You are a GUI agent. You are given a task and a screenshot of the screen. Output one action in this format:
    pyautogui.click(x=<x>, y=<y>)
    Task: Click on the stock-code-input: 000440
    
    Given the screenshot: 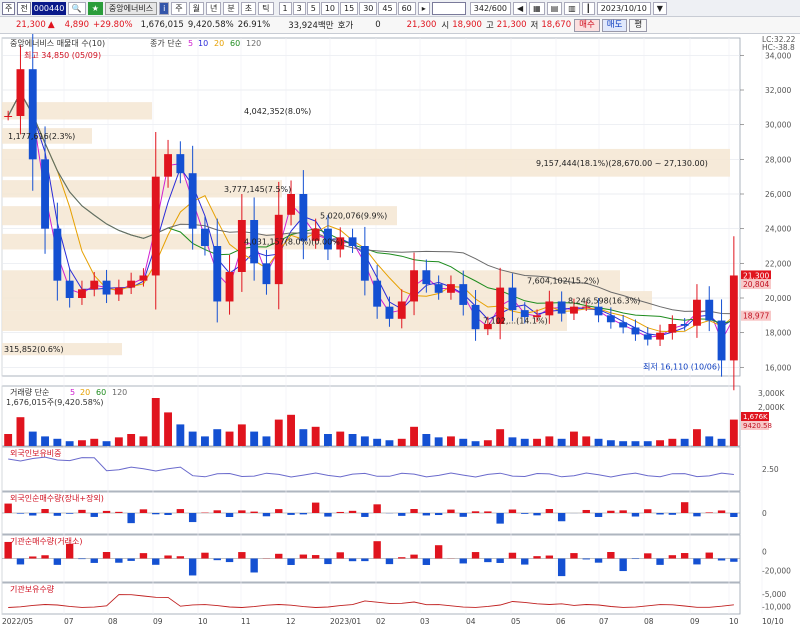 What is the action you would take?
    pyautogui.click(x=48, y=8)
    